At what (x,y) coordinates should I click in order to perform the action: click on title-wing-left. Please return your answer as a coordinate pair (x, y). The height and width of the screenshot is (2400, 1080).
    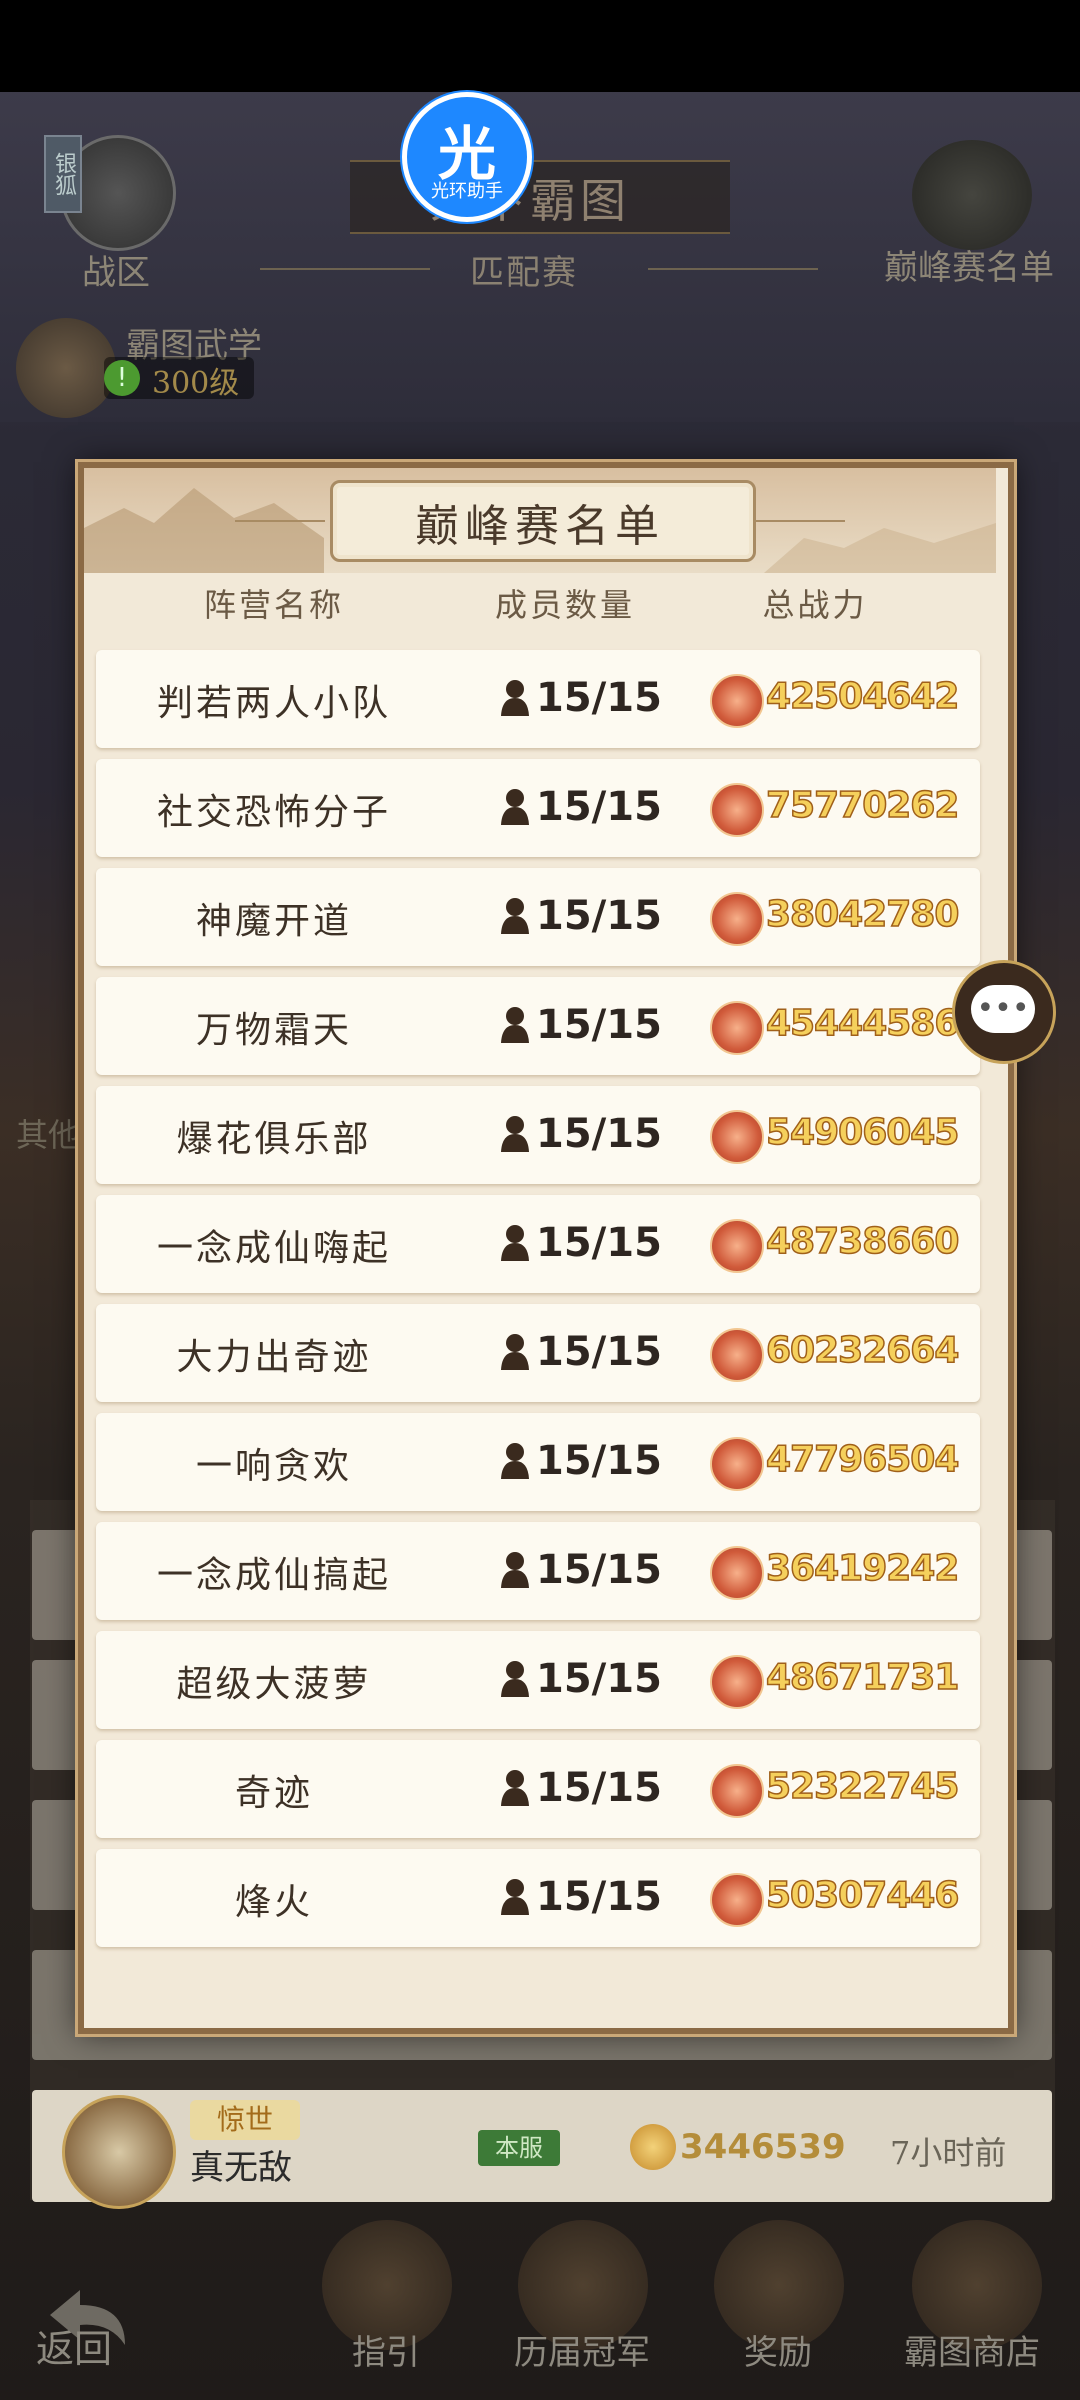
    Looking at the image, I should click on (280, 521).